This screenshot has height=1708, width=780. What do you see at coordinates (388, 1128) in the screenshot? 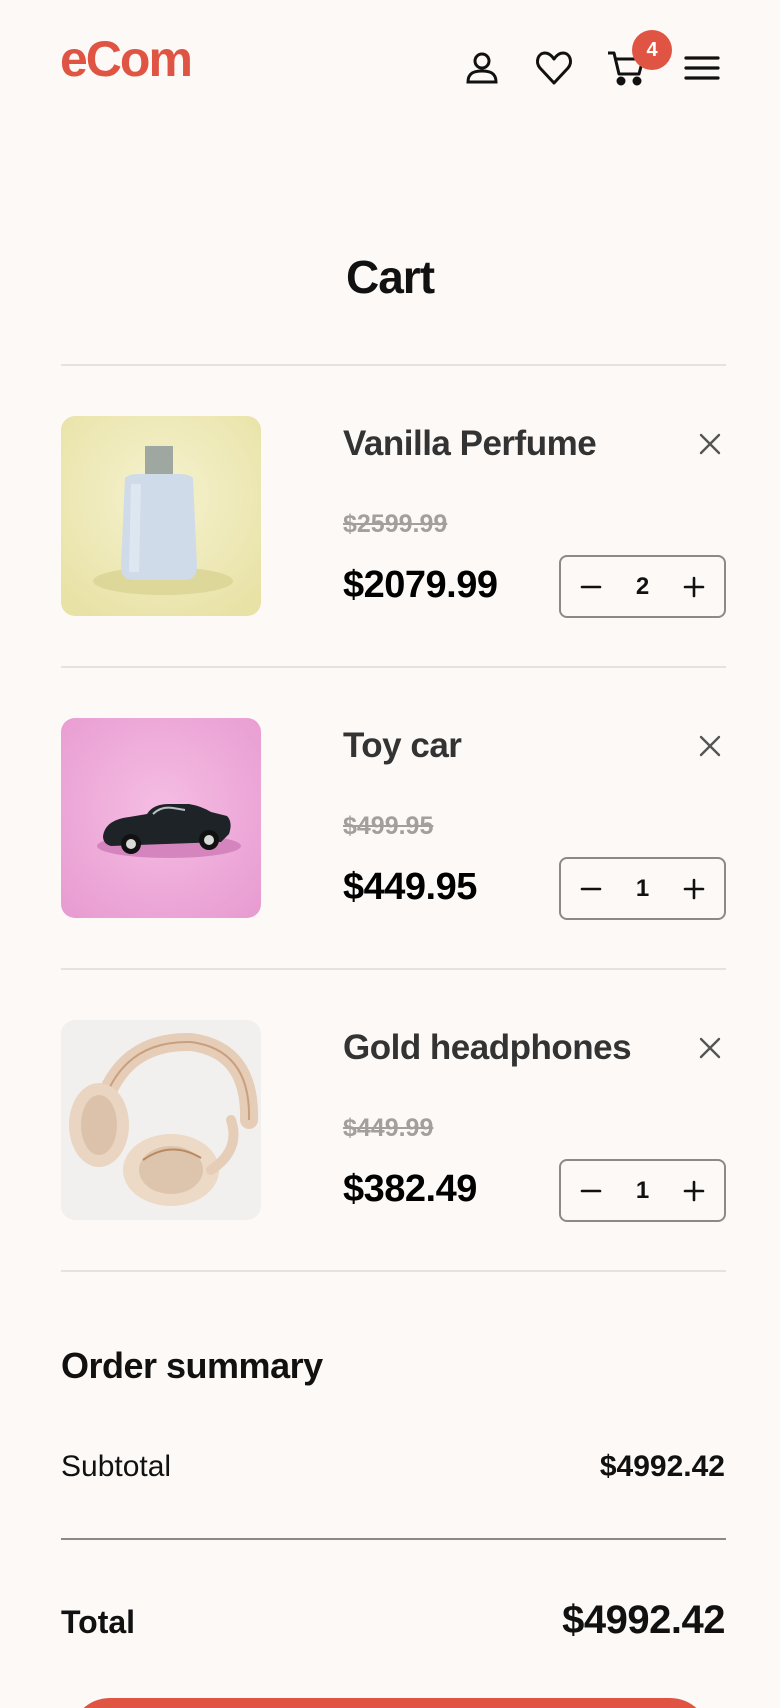
I see `original-price: $449.99` at bounding box center [388, 1128].